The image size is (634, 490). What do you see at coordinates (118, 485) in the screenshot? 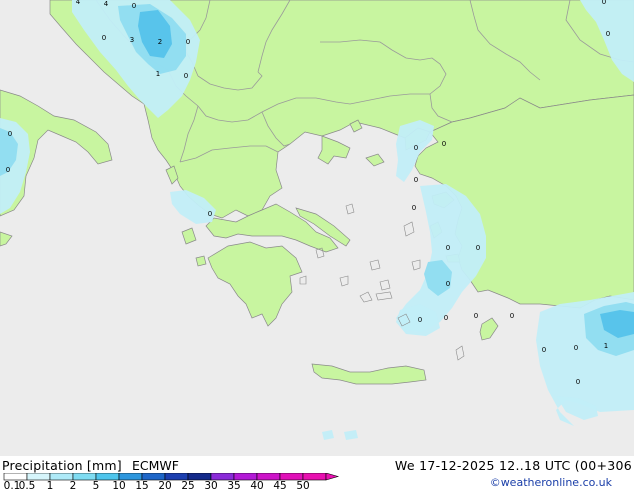
I see `scale-label: 10` at bounding box center [118, 485].